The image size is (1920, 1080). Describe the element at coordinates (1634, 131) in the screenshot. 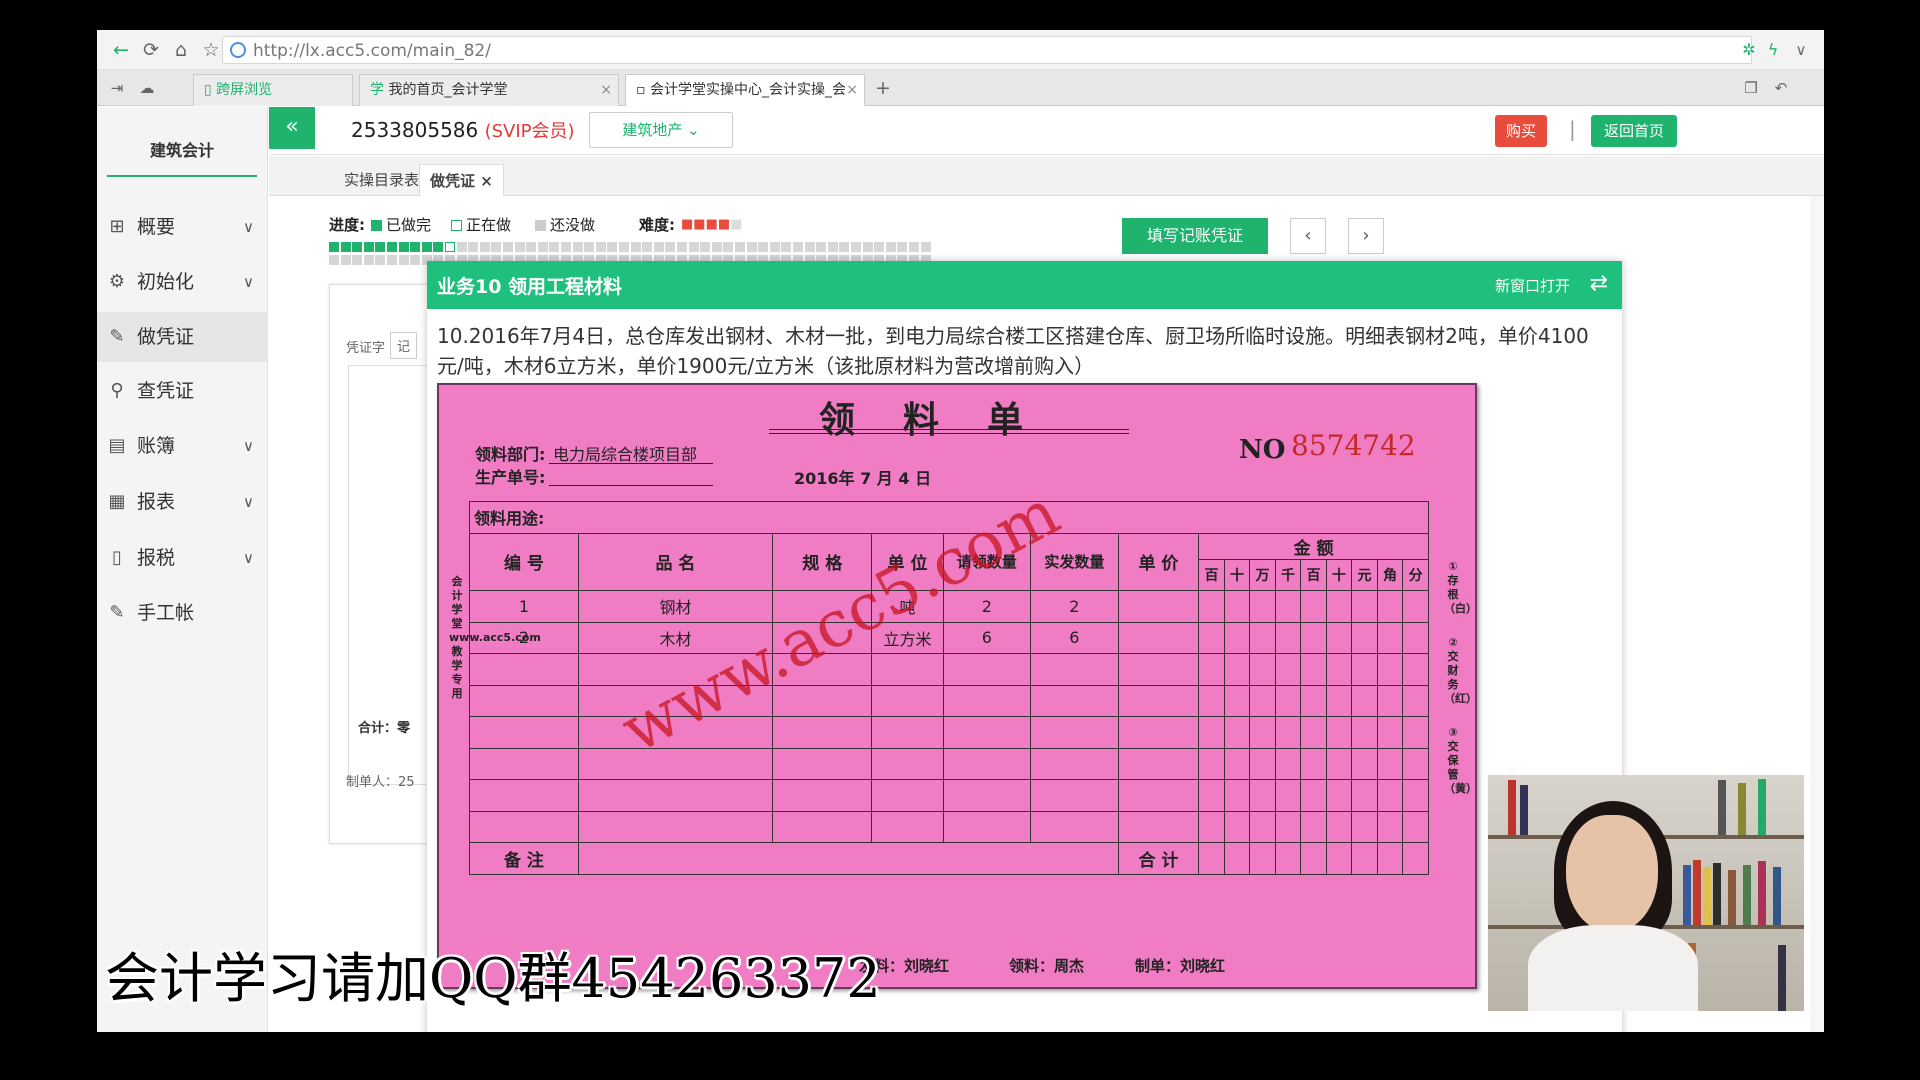

I see `return-home-button: 返回首页` at that location.